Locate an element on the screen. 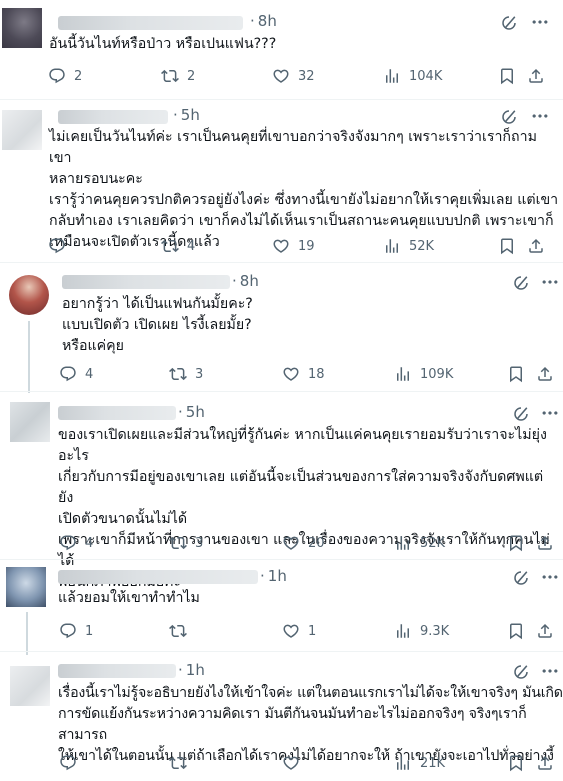  repost-button: 2 is located at coordinates (178, 76).